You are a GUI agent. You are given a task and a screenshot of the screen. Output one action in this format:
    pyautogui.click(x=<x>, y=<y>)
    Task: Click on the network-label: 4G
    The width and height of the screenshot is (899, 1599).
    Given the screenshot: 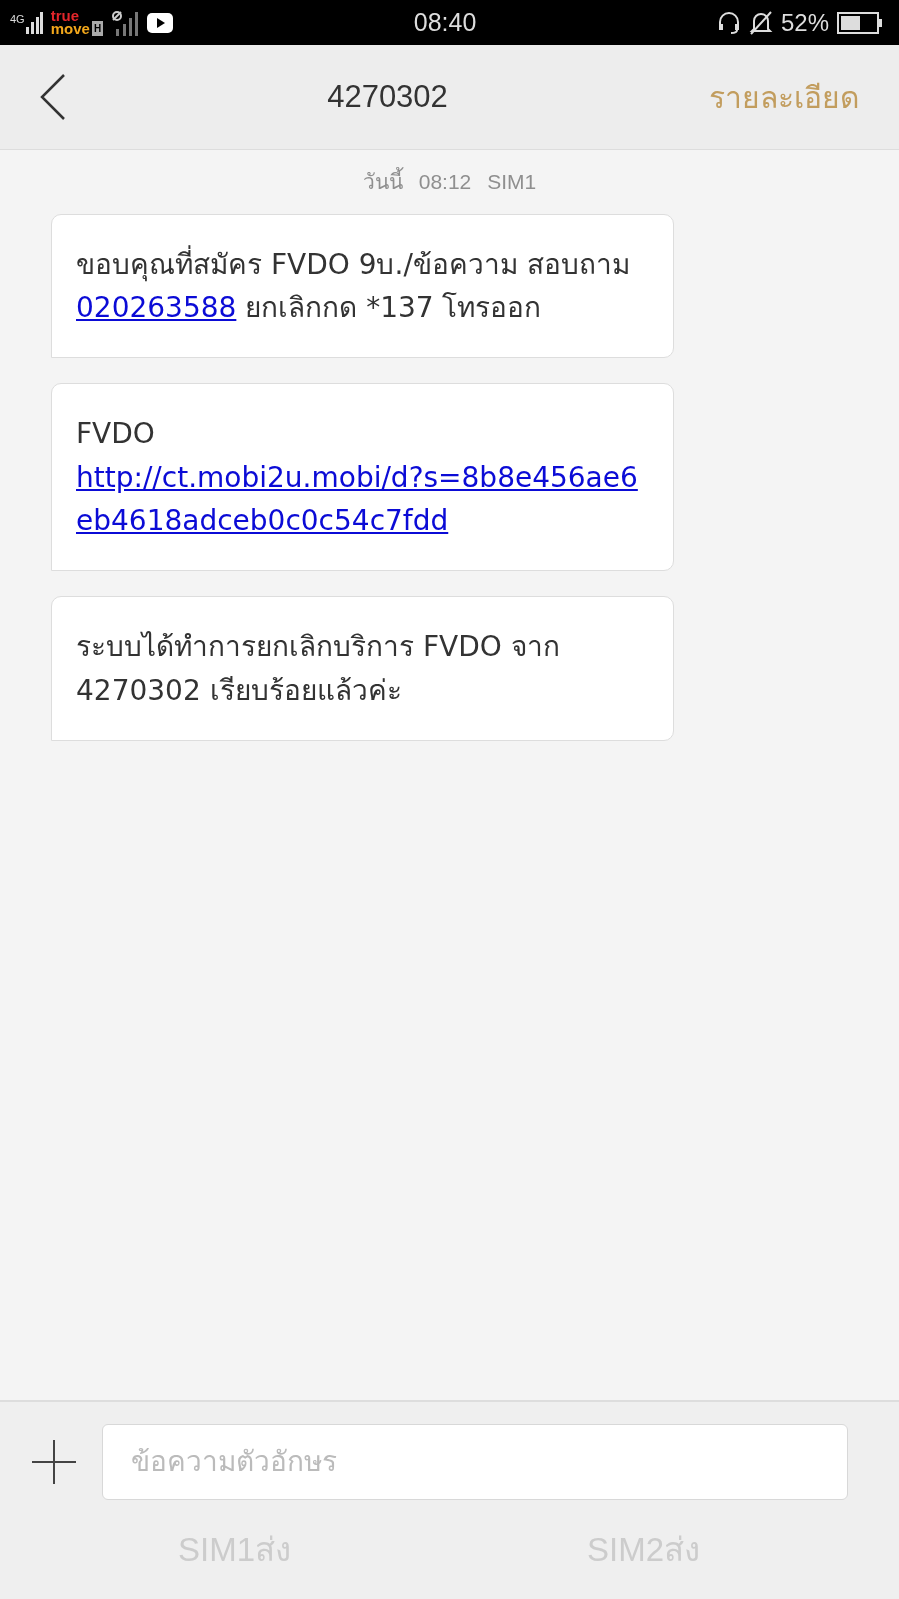 What is the action you would take?
    pyautogui.click(x=17, y=19)
    